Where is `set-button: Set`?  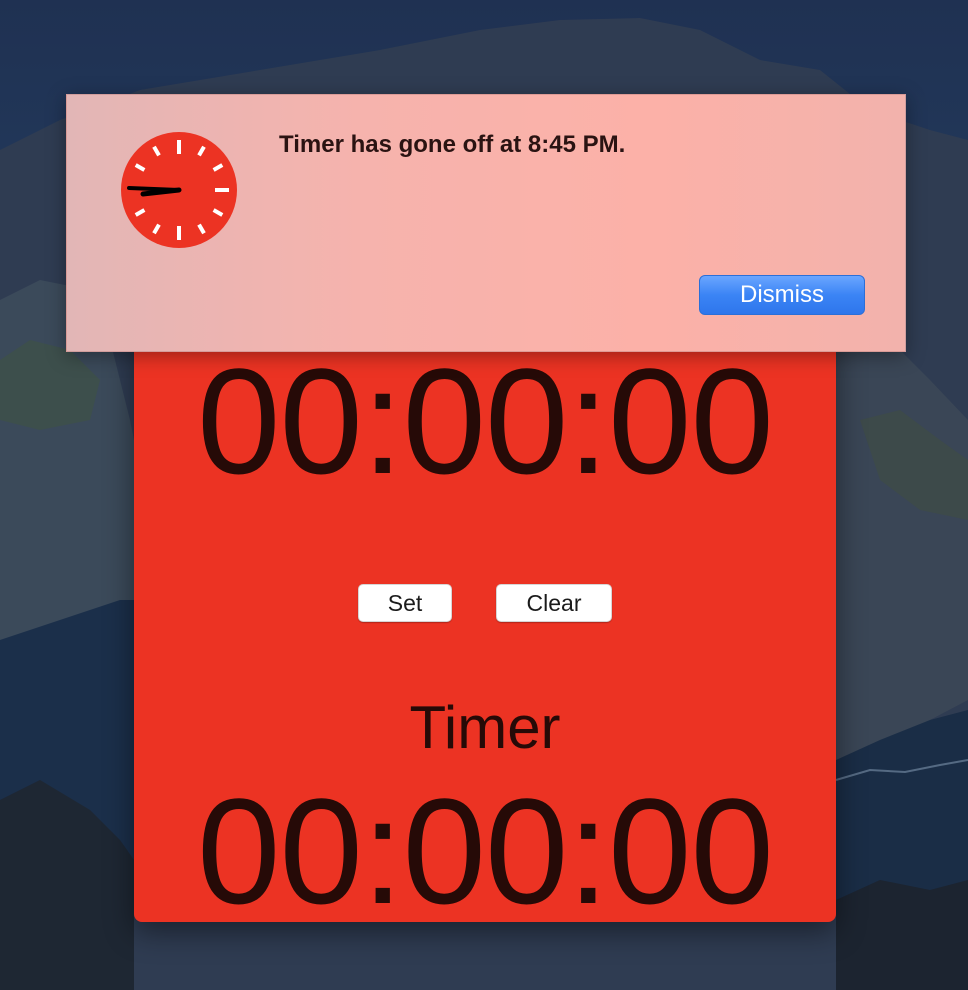 set-button: Set is located at coordinates (405, 603).